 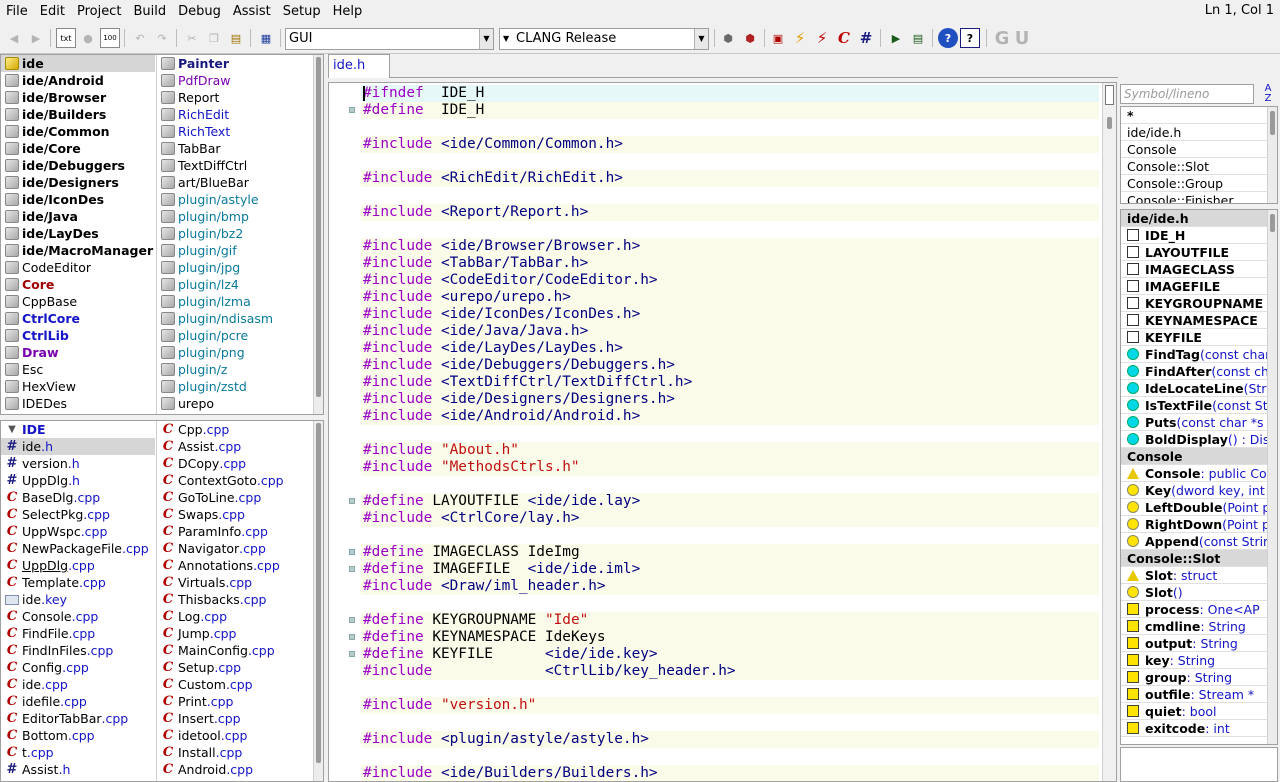 I want to click on symbol-item: quiet : bool, so click(x=1199, y=711).